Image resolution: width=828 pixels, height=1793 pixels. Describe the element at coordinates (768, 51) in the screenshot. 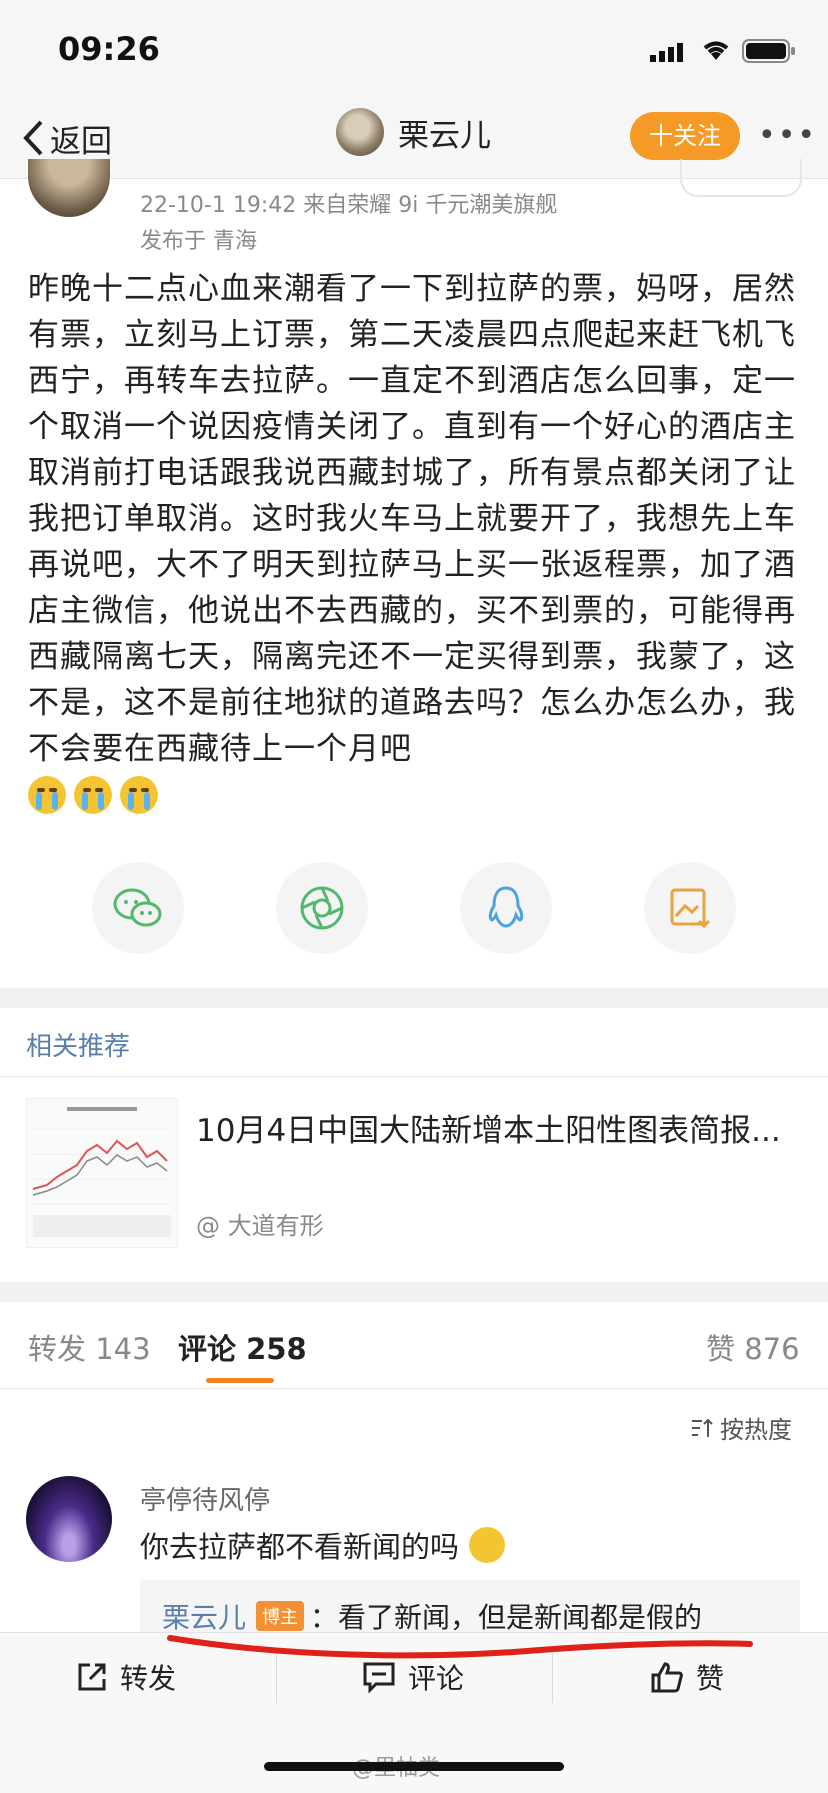

I see `battery-icon` at that location.